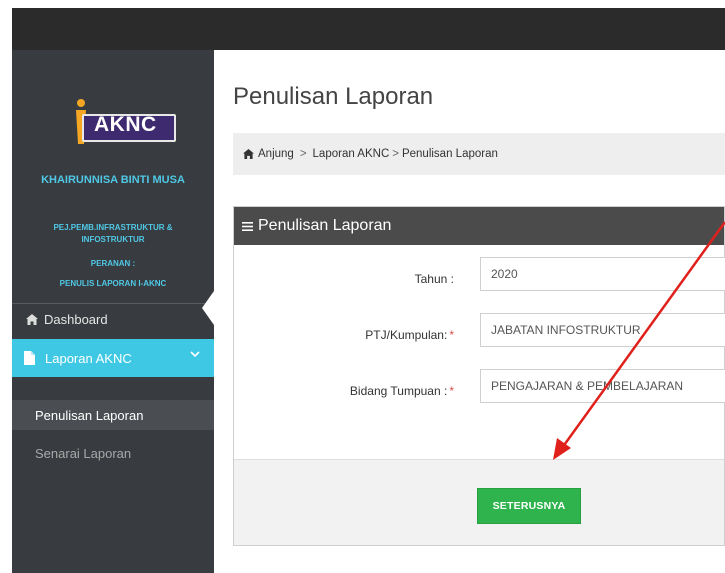  Describe the element at coordinates (113, 415) in the screenshot. I see `sidebar-subitem-penulisan-laporan: Penulisan Laporan` at that location.